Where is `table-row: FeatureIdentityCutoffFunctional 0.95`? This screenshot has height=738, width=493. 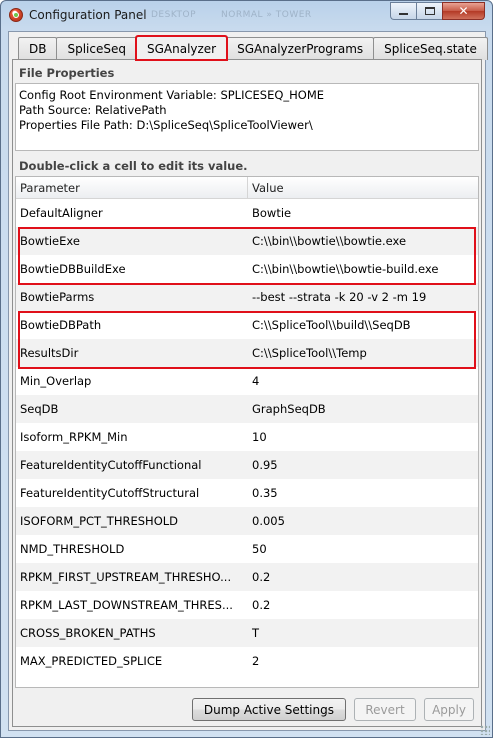
table-row: FeatureIdentityCutoffFunctional 0.95 is located at coordinates (247, 465).